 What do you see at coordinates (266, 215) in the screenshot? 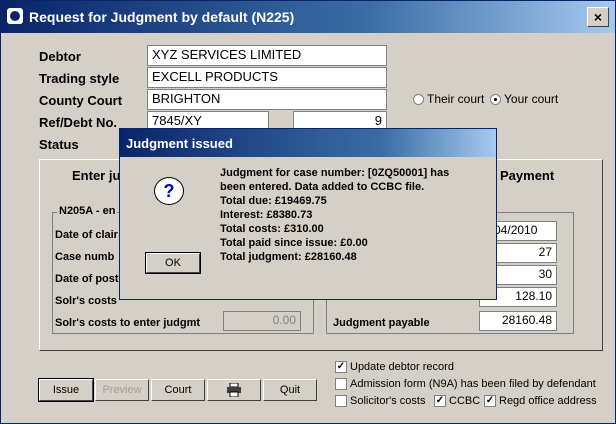
I see `dialog-line-4: Interest: £8380.73` at bounding box center [266, 215].